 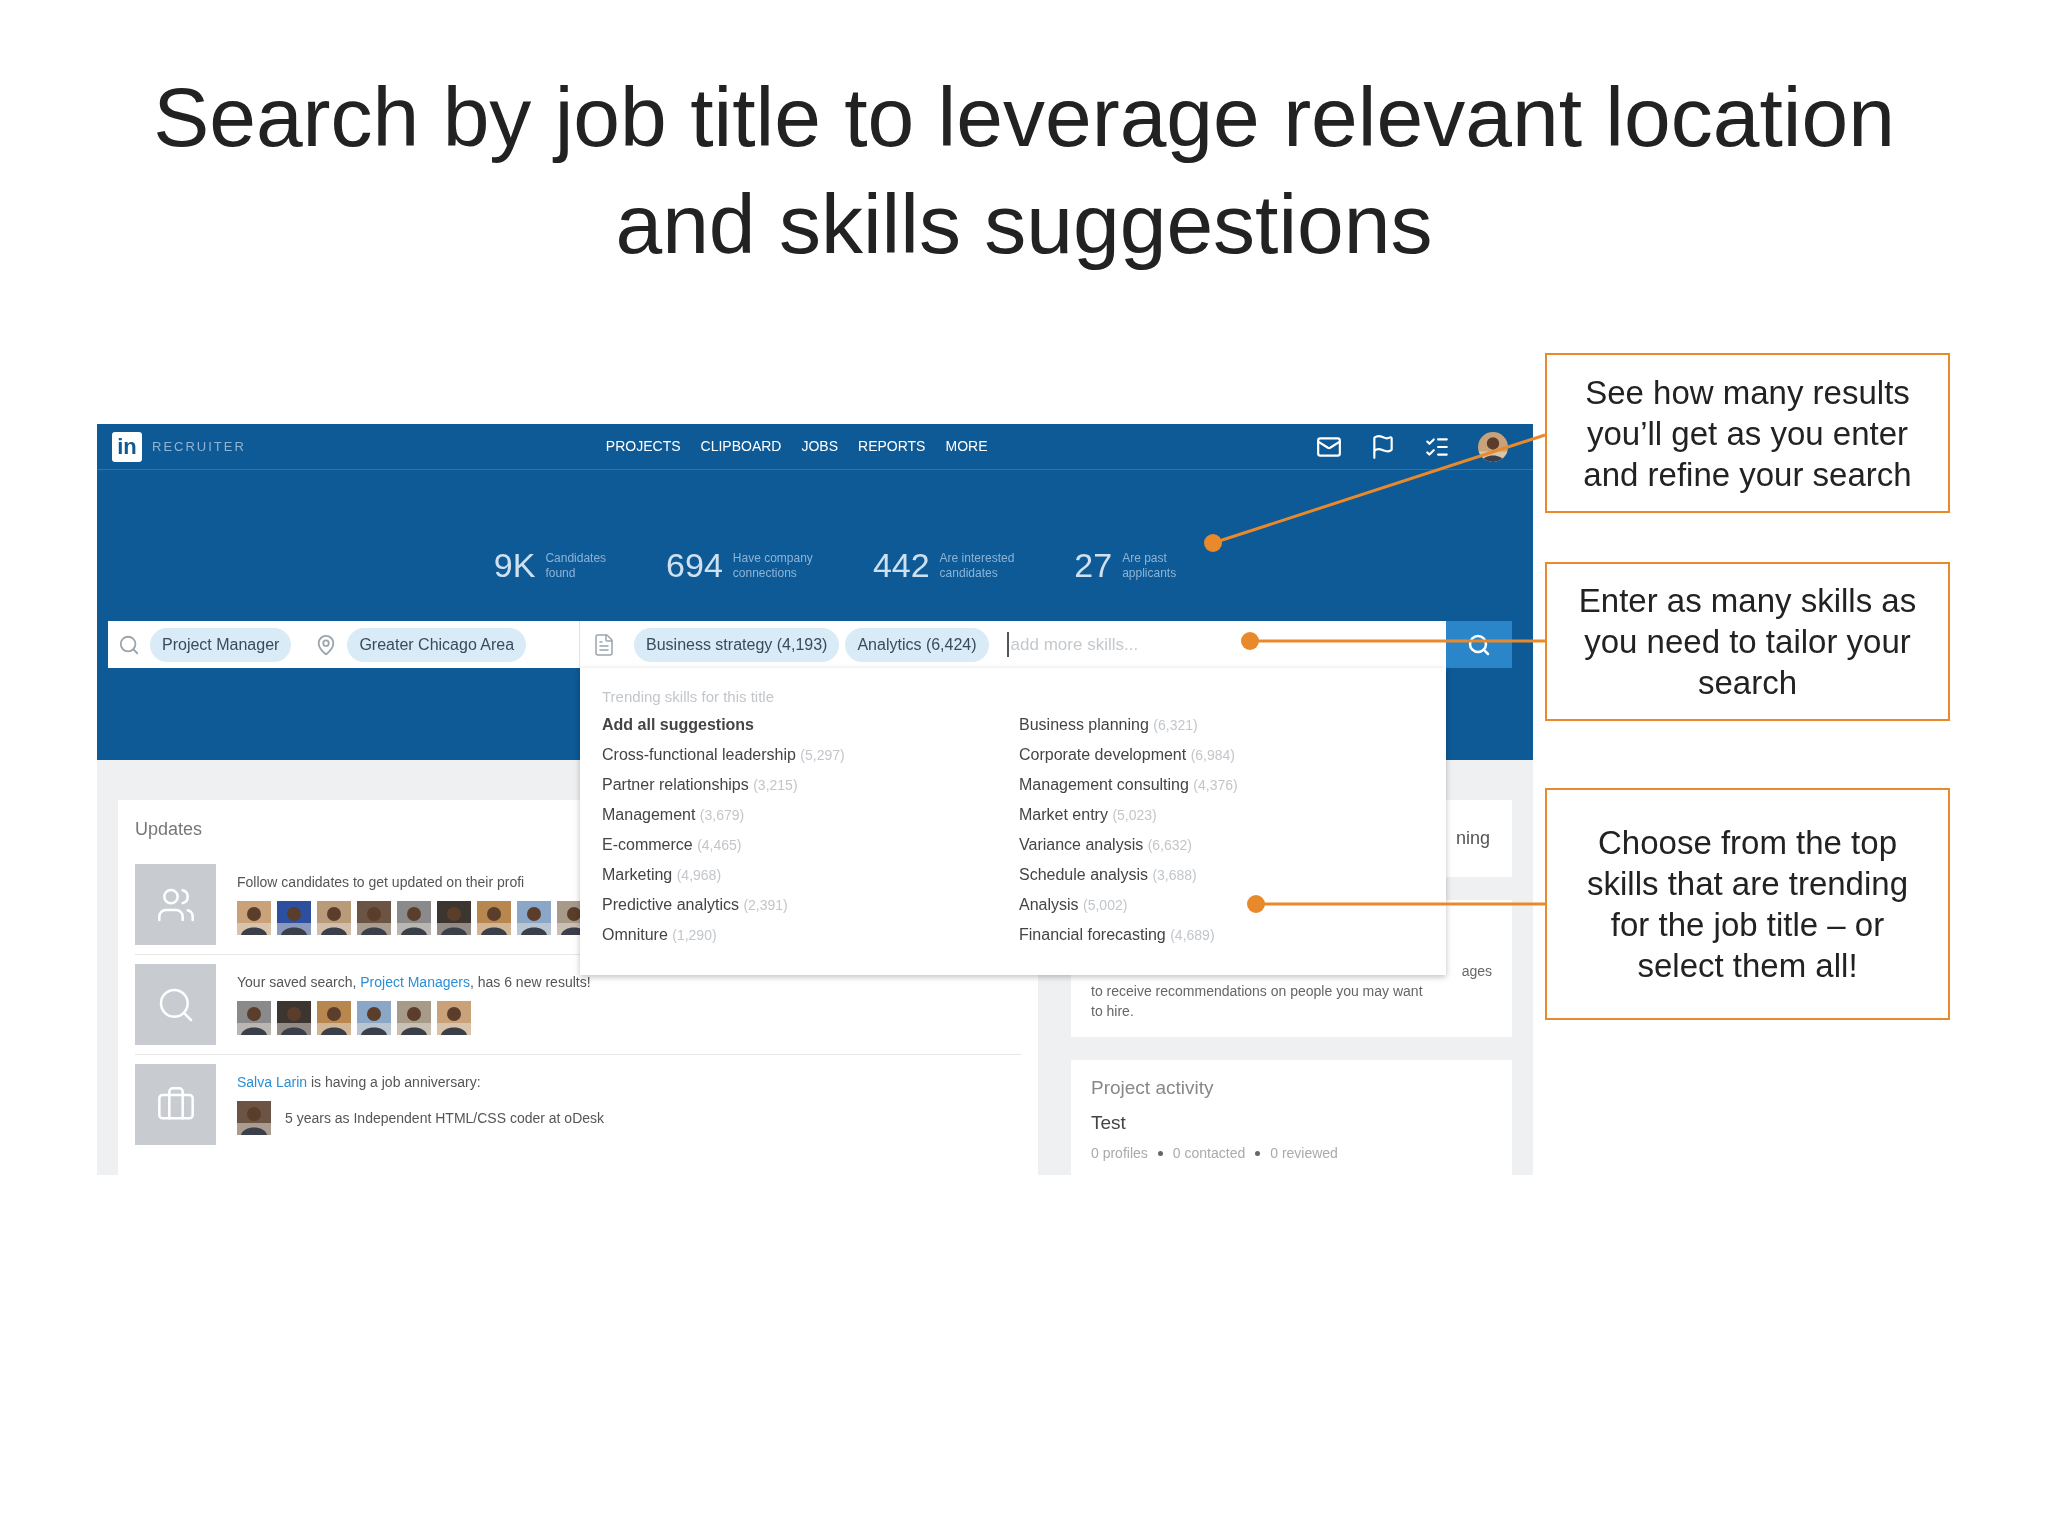 I want to click on skill-chip: Analytics (6,424), so click(x=917, y=644).